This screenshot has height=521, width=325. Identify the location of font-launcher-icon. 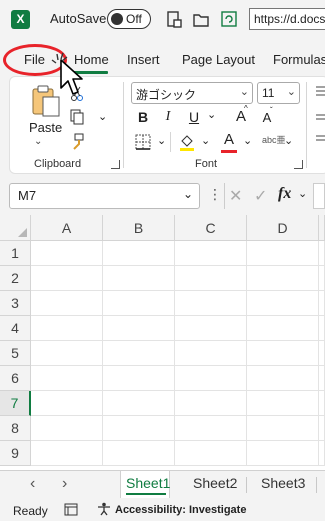
(298, 164).